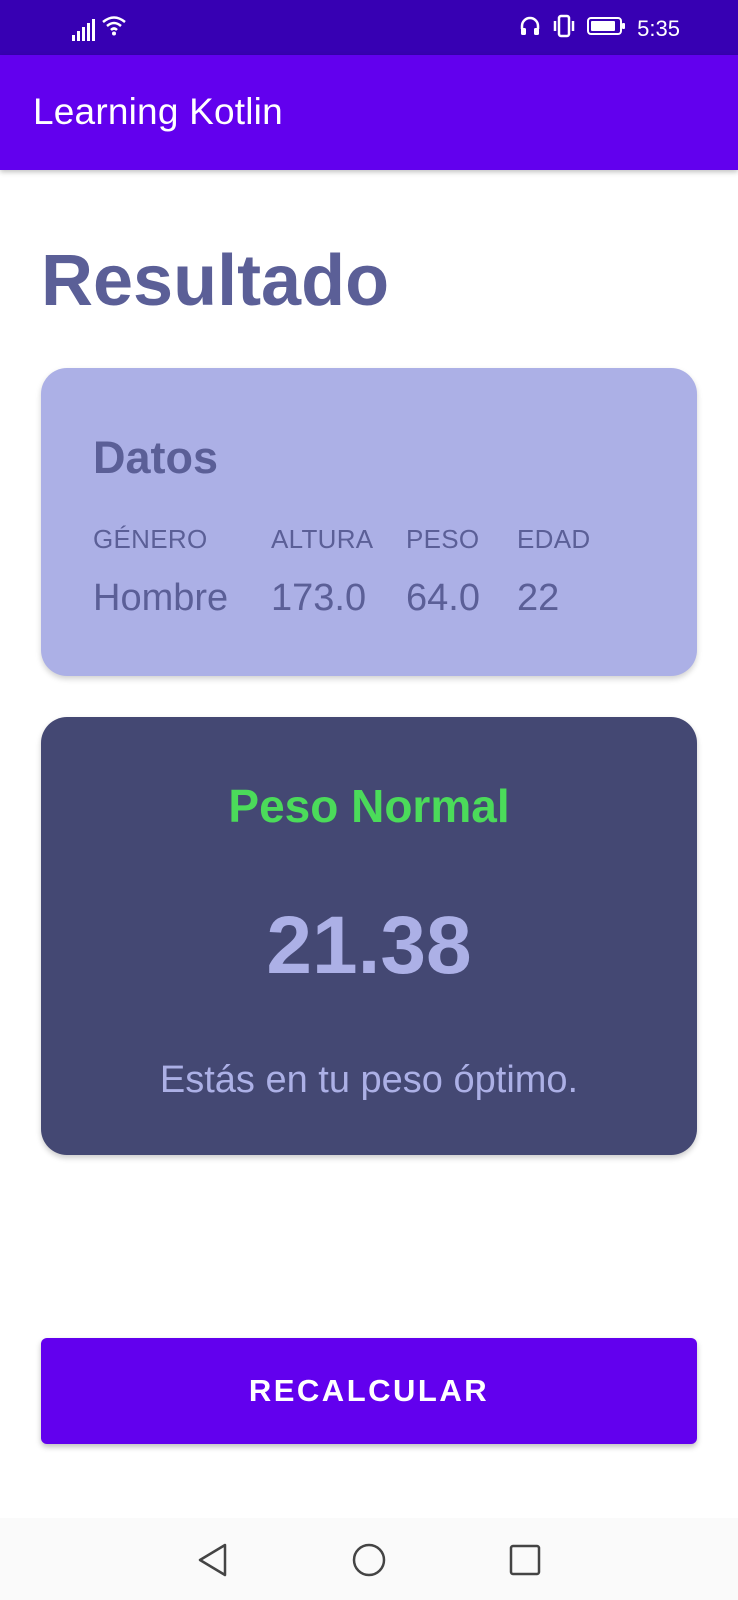  What do you see at coordinates (161, 598) in the screenshot?
I see `genero-value: Hombre` at bounding box center [161, 598].